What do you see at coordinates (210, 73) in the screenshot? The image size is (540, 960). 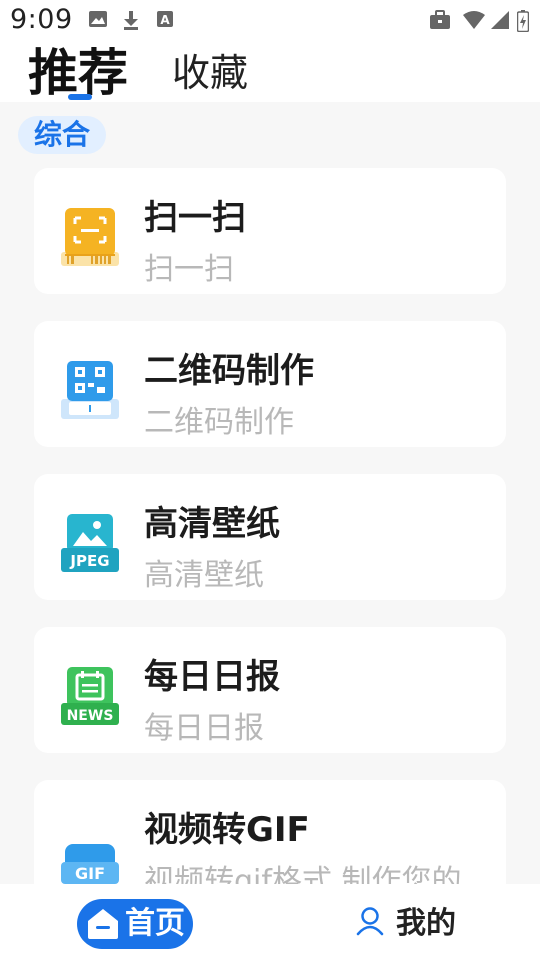 I see `tab-favorites: 收藏` at bounding box center [210, 73].